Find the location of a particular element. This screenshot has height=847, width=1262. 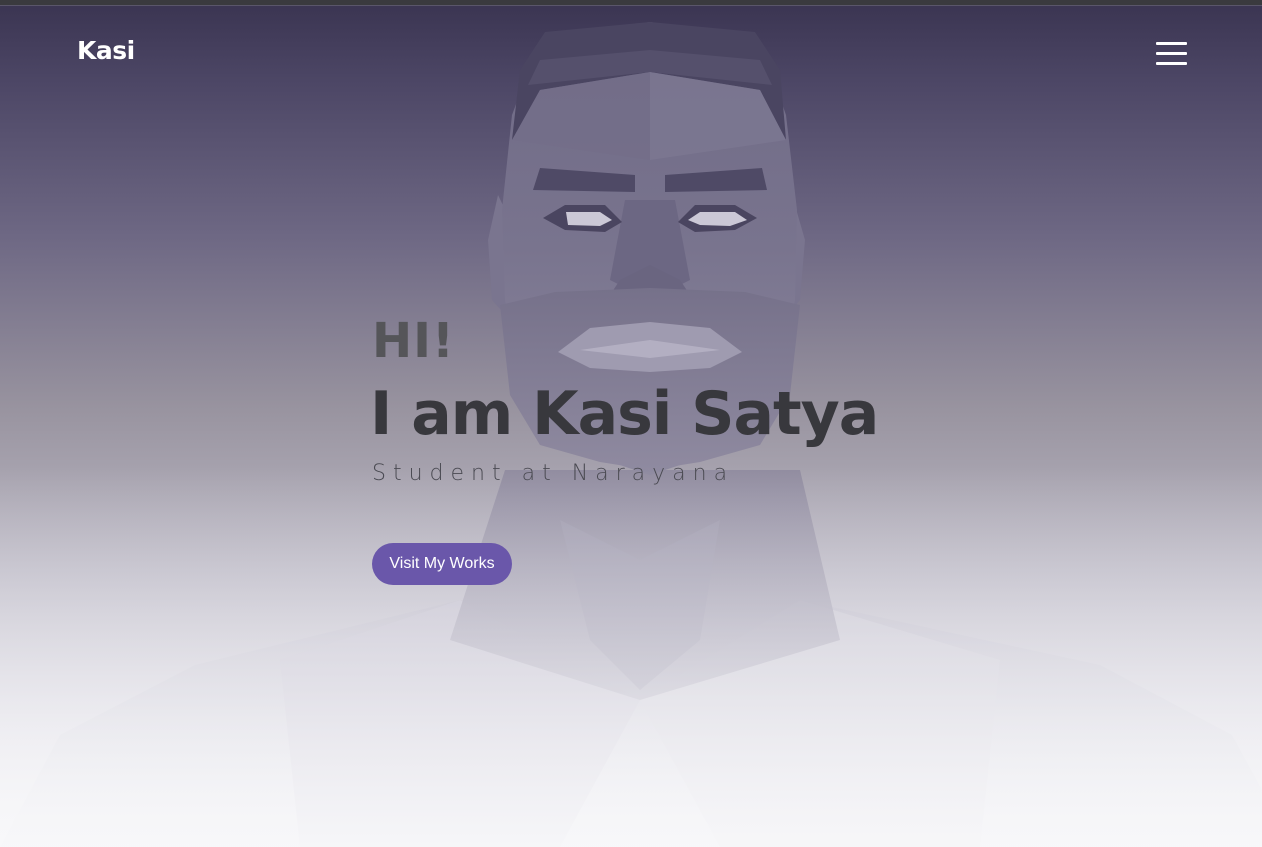

hero-headline: I am Kasi Satya is located at coordinates (624, 414).